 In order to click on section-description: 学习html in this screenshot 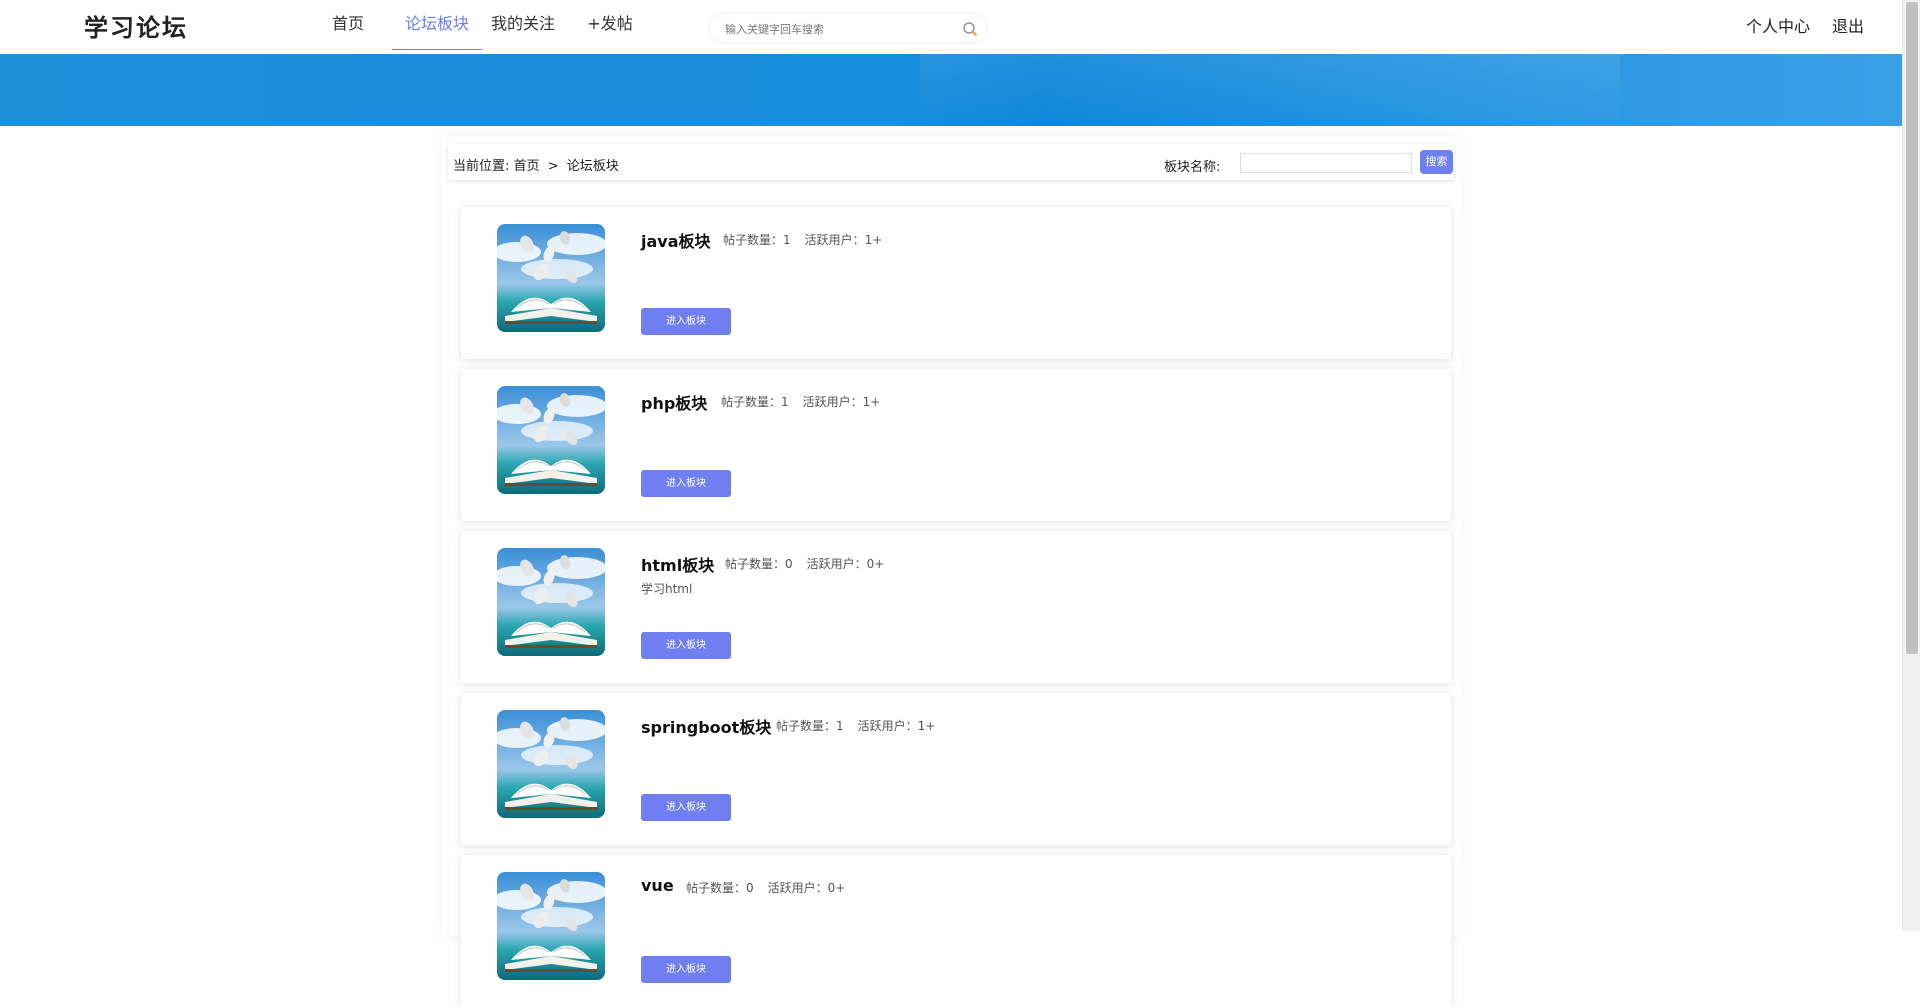, I will do `click(667, 589)`.